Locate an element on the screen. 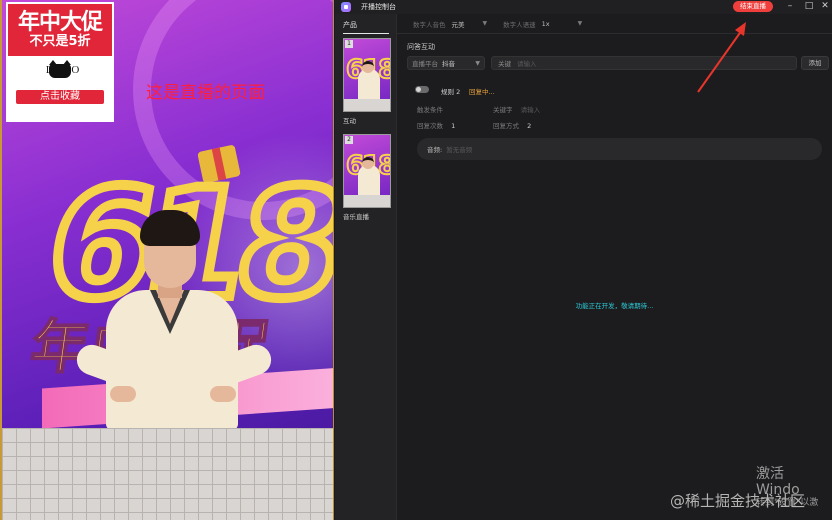 This screenshot has height=520, width=832. keyword-input: 关键 请输入 is located at coordinates (644, 63).